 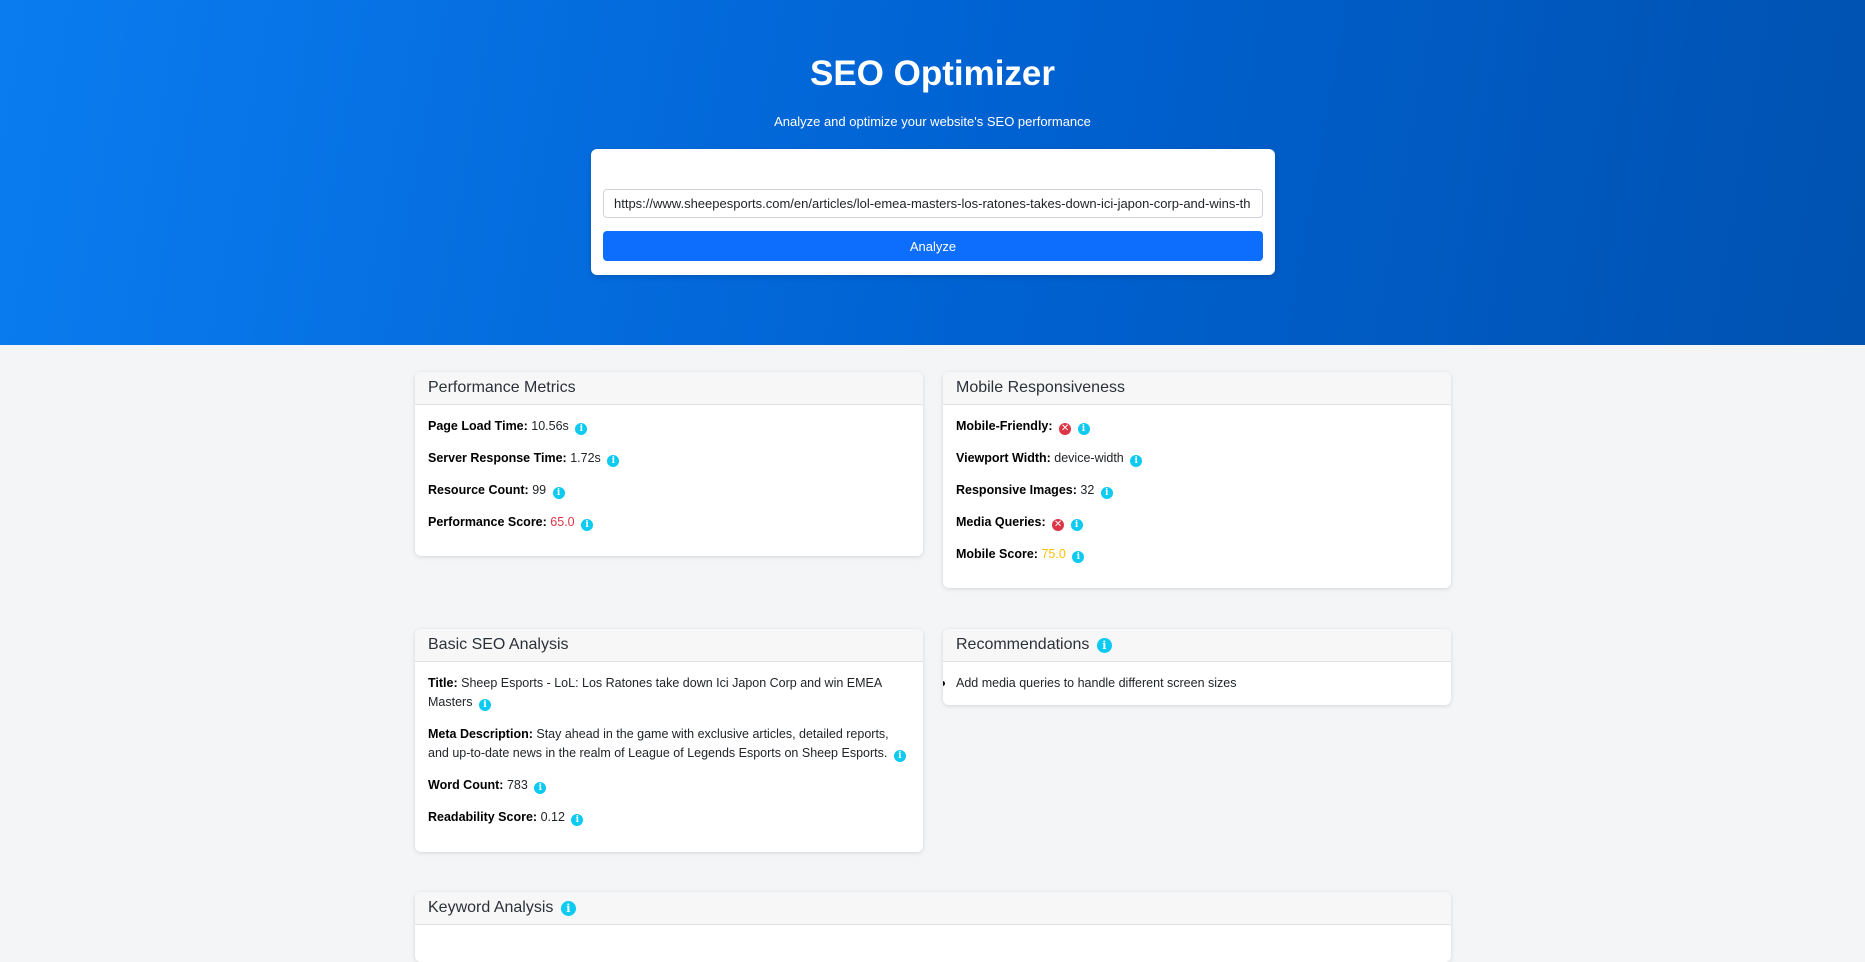 I want to click on word-count-row: Word Count: 783 i, so click(x=669, y=785).